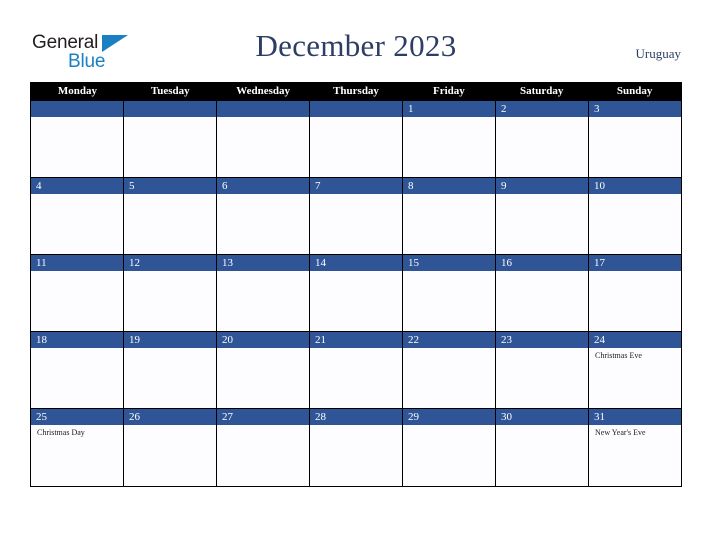 The height and width of the screenshot is (550, 712). I want to click on country-label: Uruguay, so click(658, 53).